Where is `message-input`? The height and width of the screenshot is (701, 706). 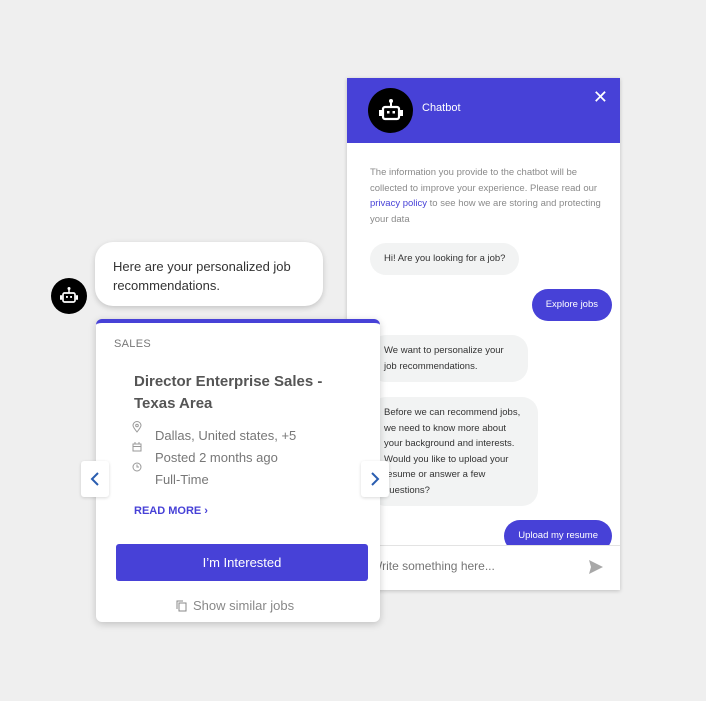
message-input is located at coordinates (471, 566).